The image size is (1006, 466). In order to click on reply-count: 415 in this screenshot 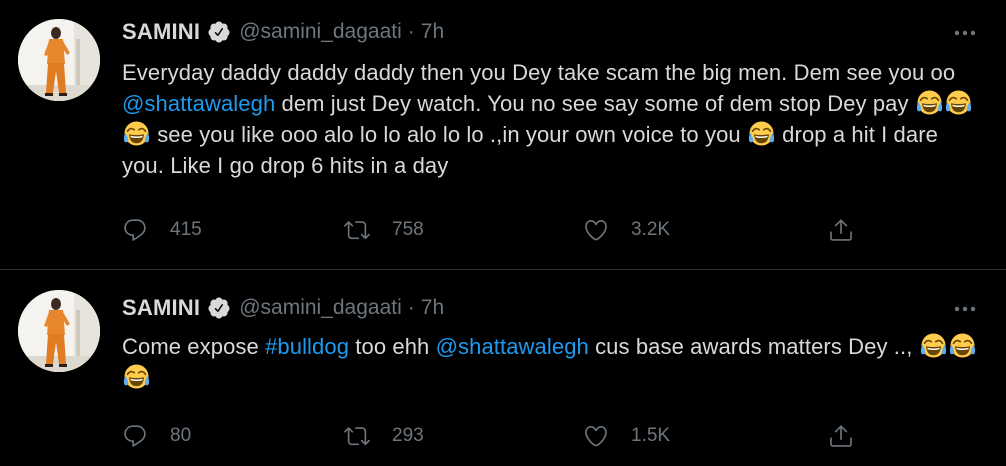, I will do `click(186, 229)`.